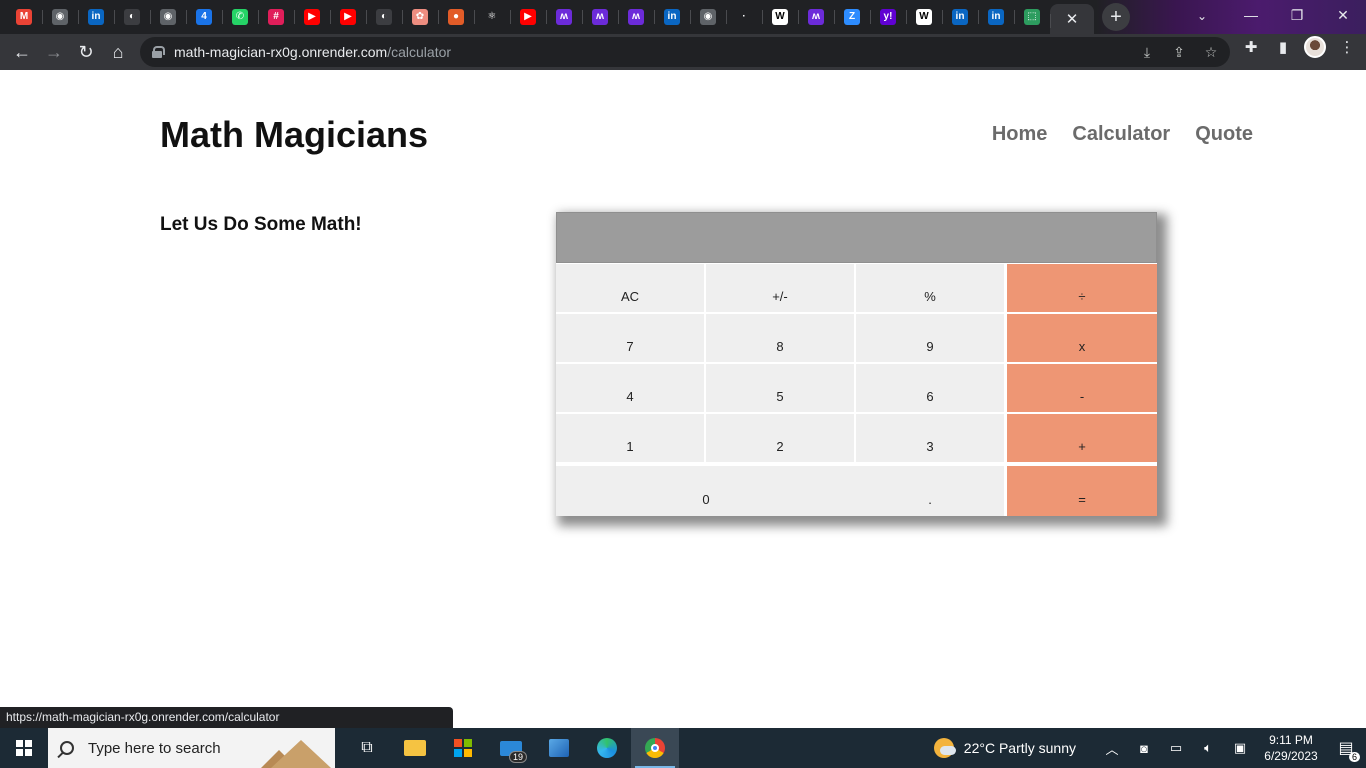  Describe the element at coordinates (1354, 757) in the screenshot. I see `notification-count: 6` at that location.